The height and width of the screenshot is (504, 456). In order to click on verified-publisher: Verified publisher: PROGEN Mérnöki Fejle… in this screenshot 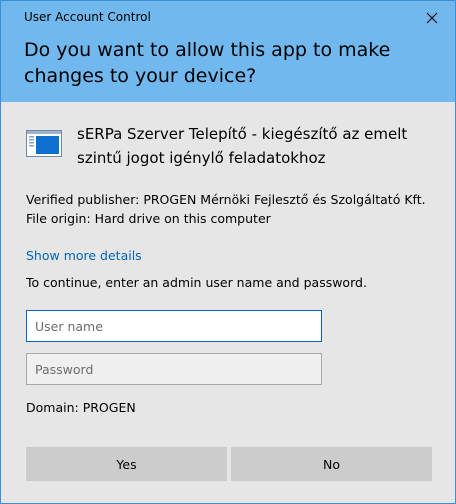, I will do `click(226, 199)`.